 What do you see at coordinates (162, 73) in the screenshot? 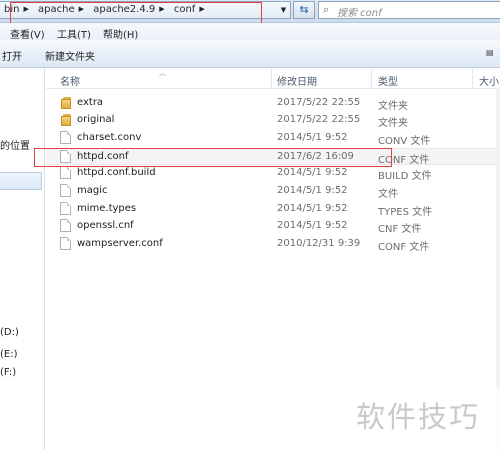
I see `sort-ascending-icon: ︿` at bounding box center [162, 73].